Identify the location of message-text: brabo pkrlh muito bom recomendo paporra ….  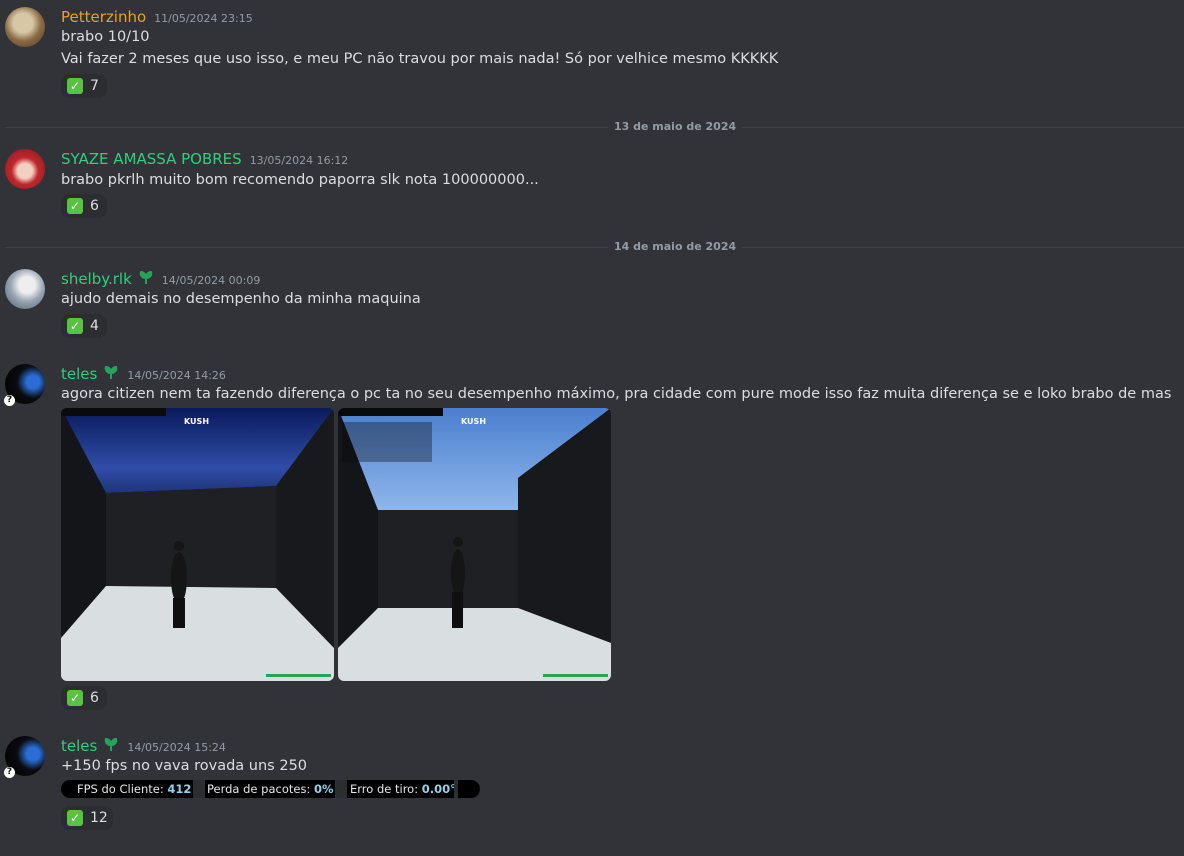
(300, 180).